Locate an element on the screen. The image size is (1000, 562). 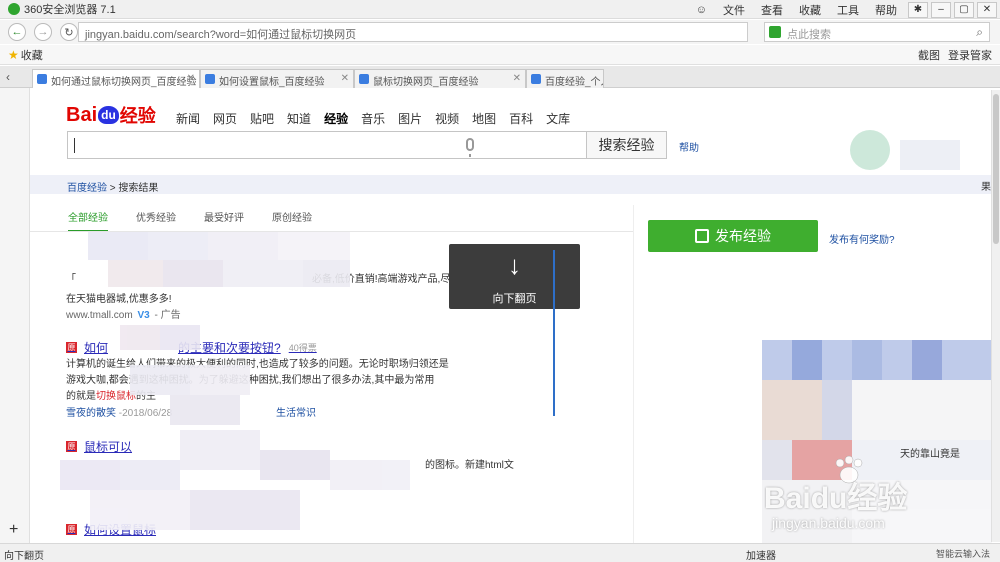
address-input: jingyan.baidu.com/search?word=如何通过鼠标切换网页 is located at coordinates (413, 32).